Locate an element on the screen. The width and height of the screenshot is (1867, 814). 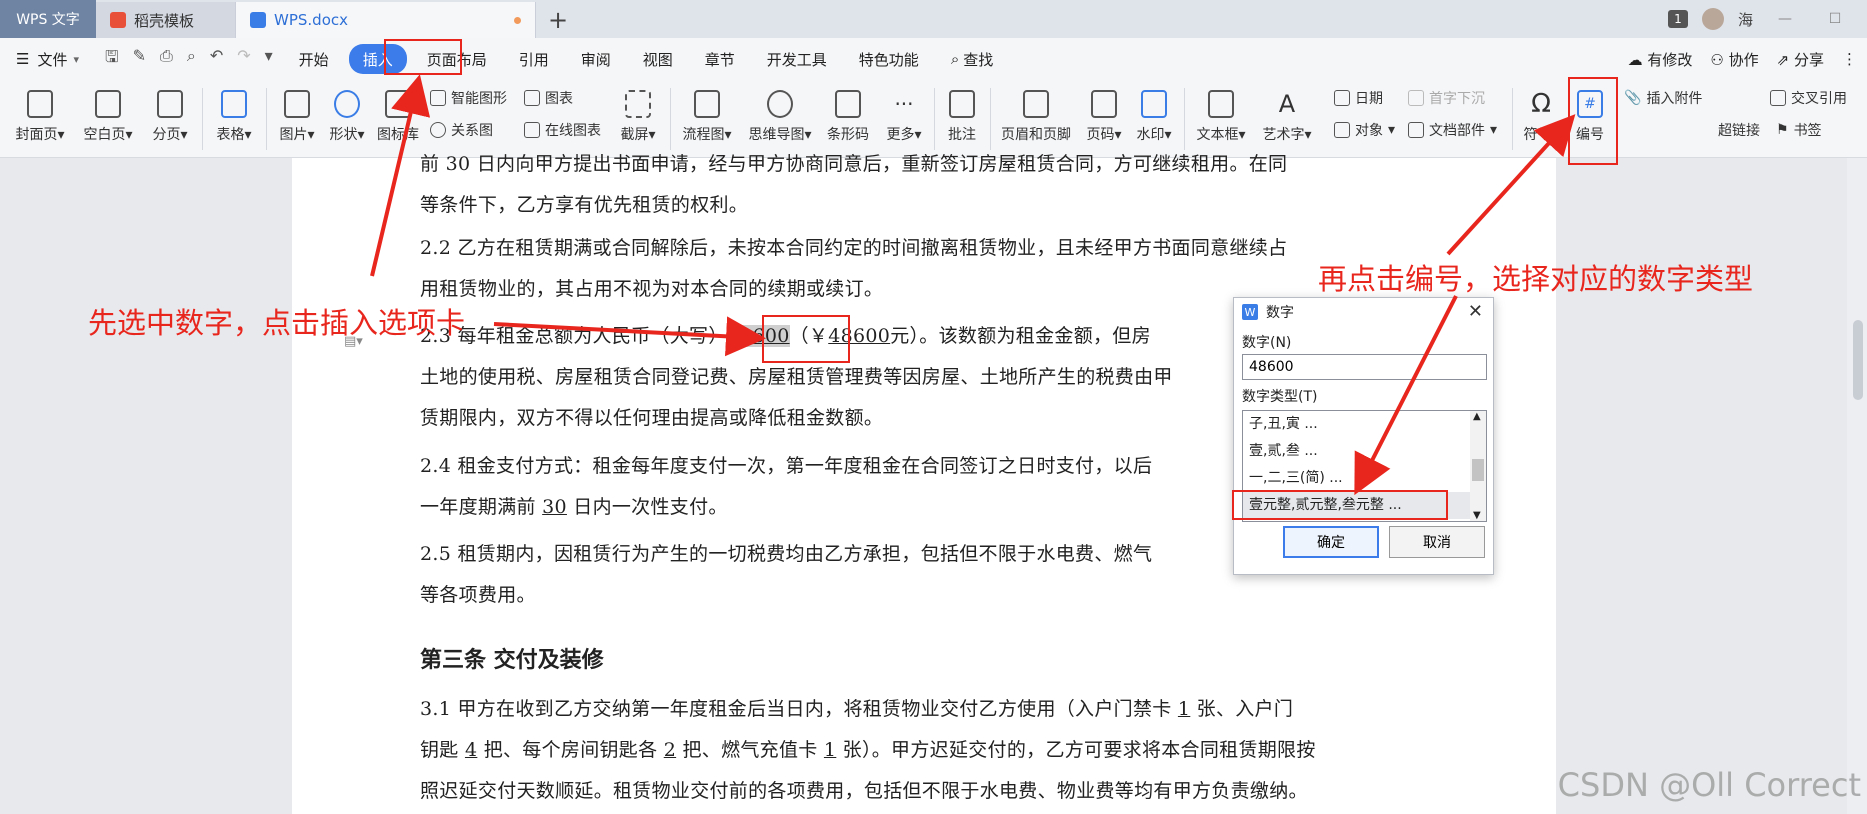
paperclip-icon: 📎 is located at coordinates (1633, 98).